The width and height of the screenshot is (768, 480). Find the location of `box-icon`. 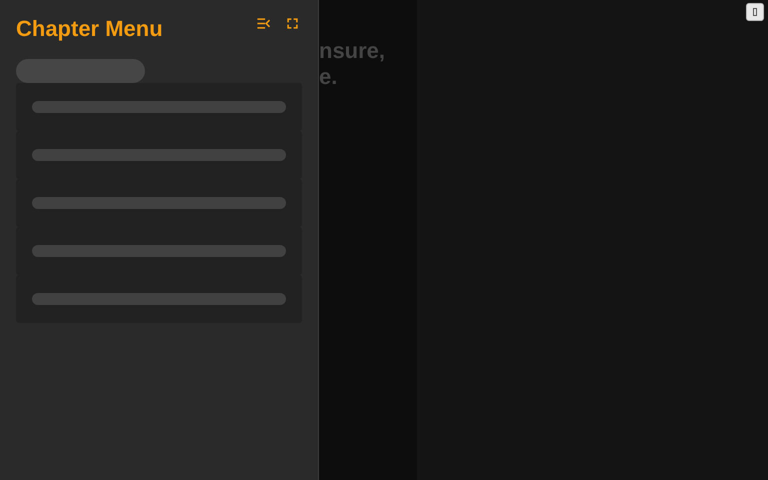

box-icon is located at coordinates (755, 12).